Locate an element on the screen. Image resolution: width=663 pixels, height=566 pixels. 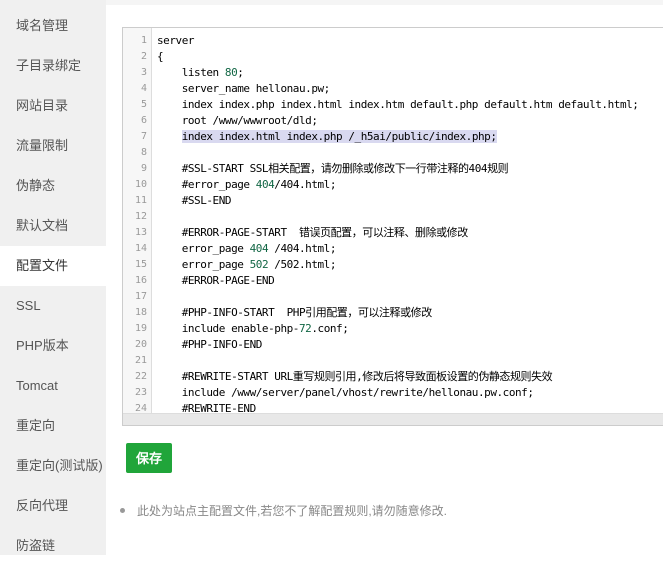
line-number: 19 is located at coordinates (140, 328).